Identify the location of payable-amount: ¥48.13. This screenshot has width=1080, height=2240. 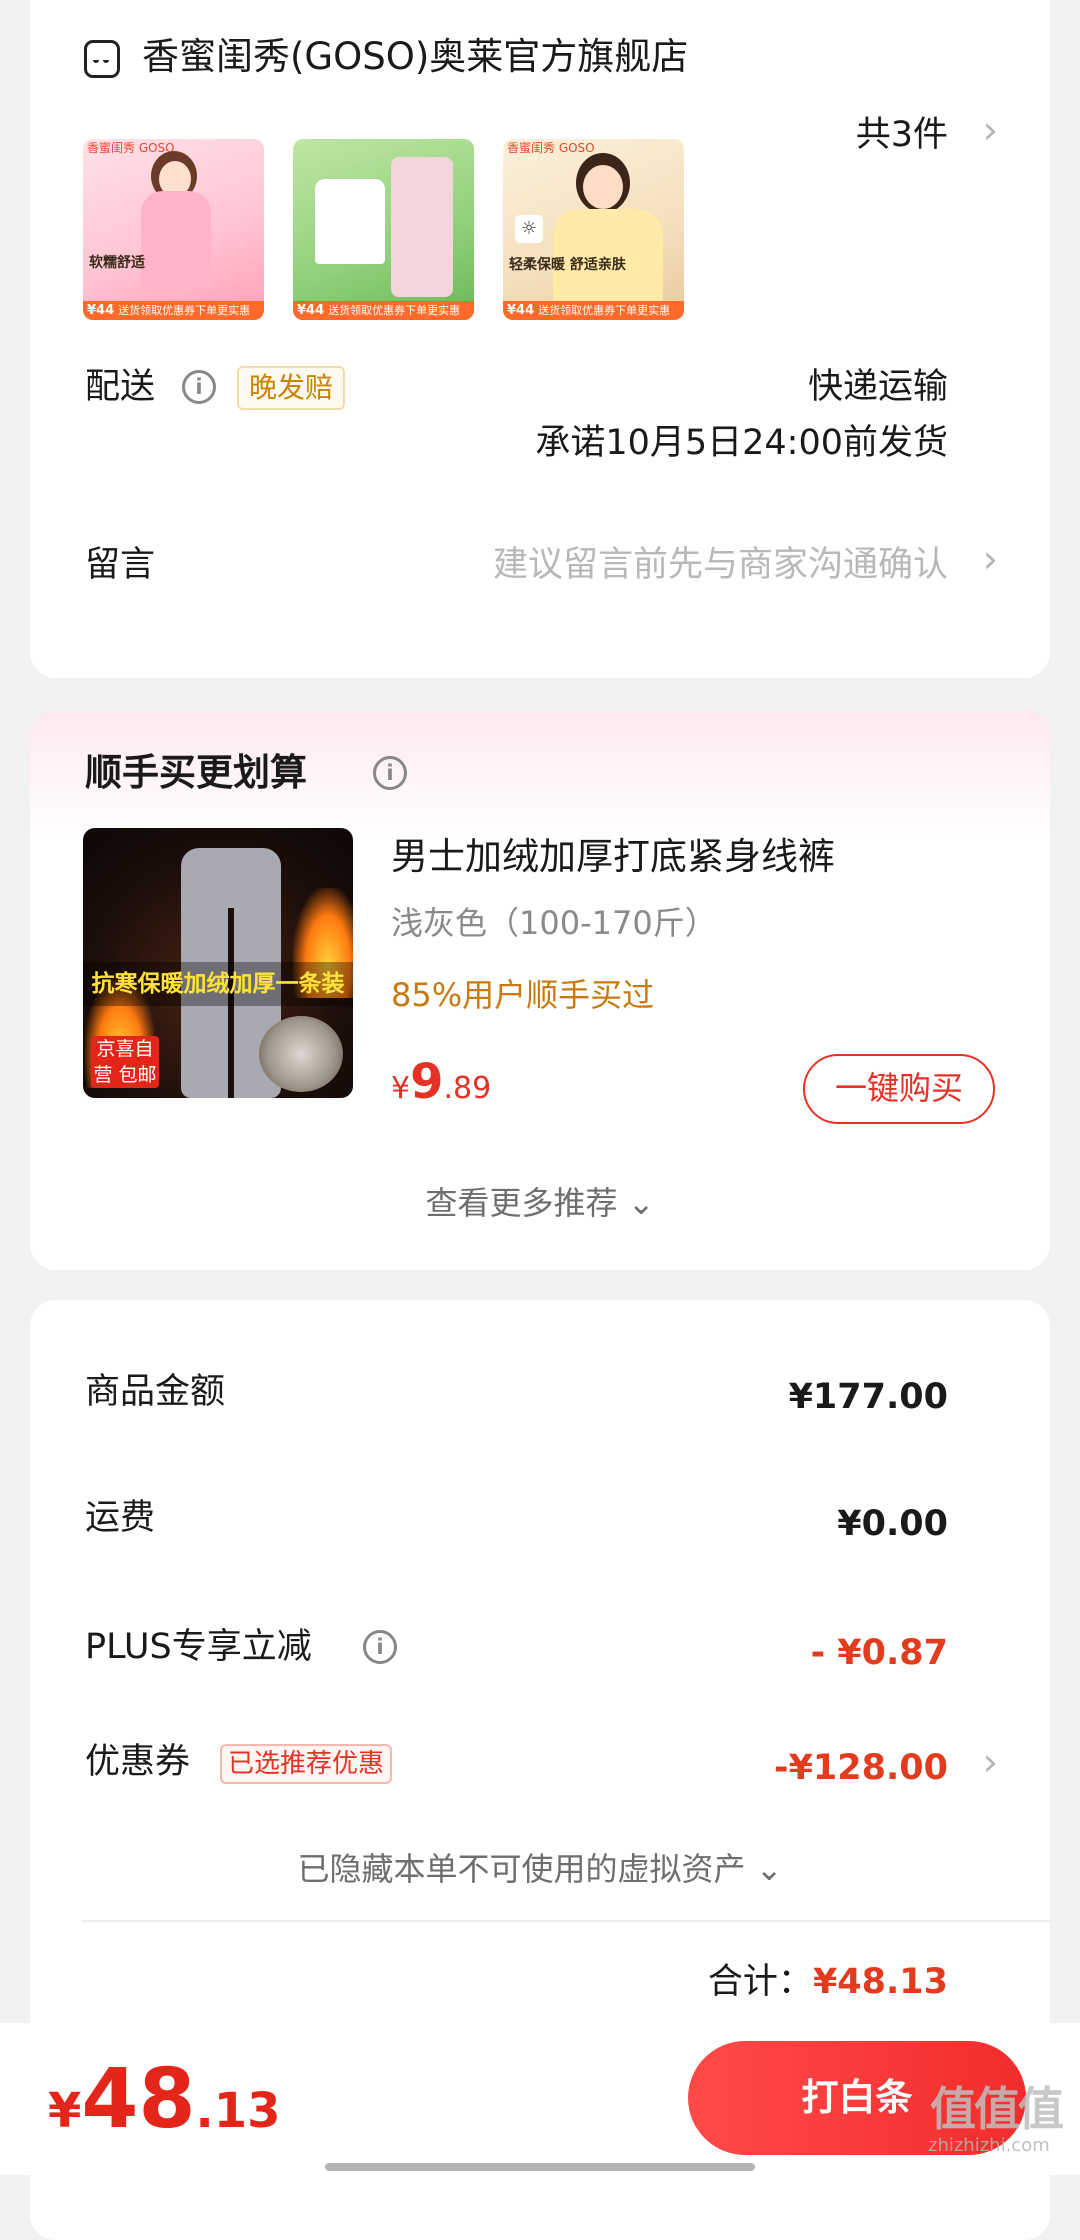
(164, 2099).